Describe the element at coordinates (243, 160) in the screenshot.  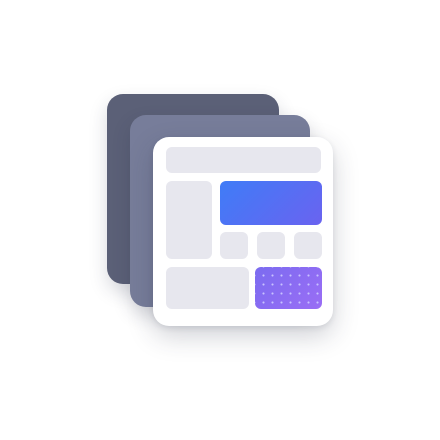
I see `header-bar-placeholder` at that location.